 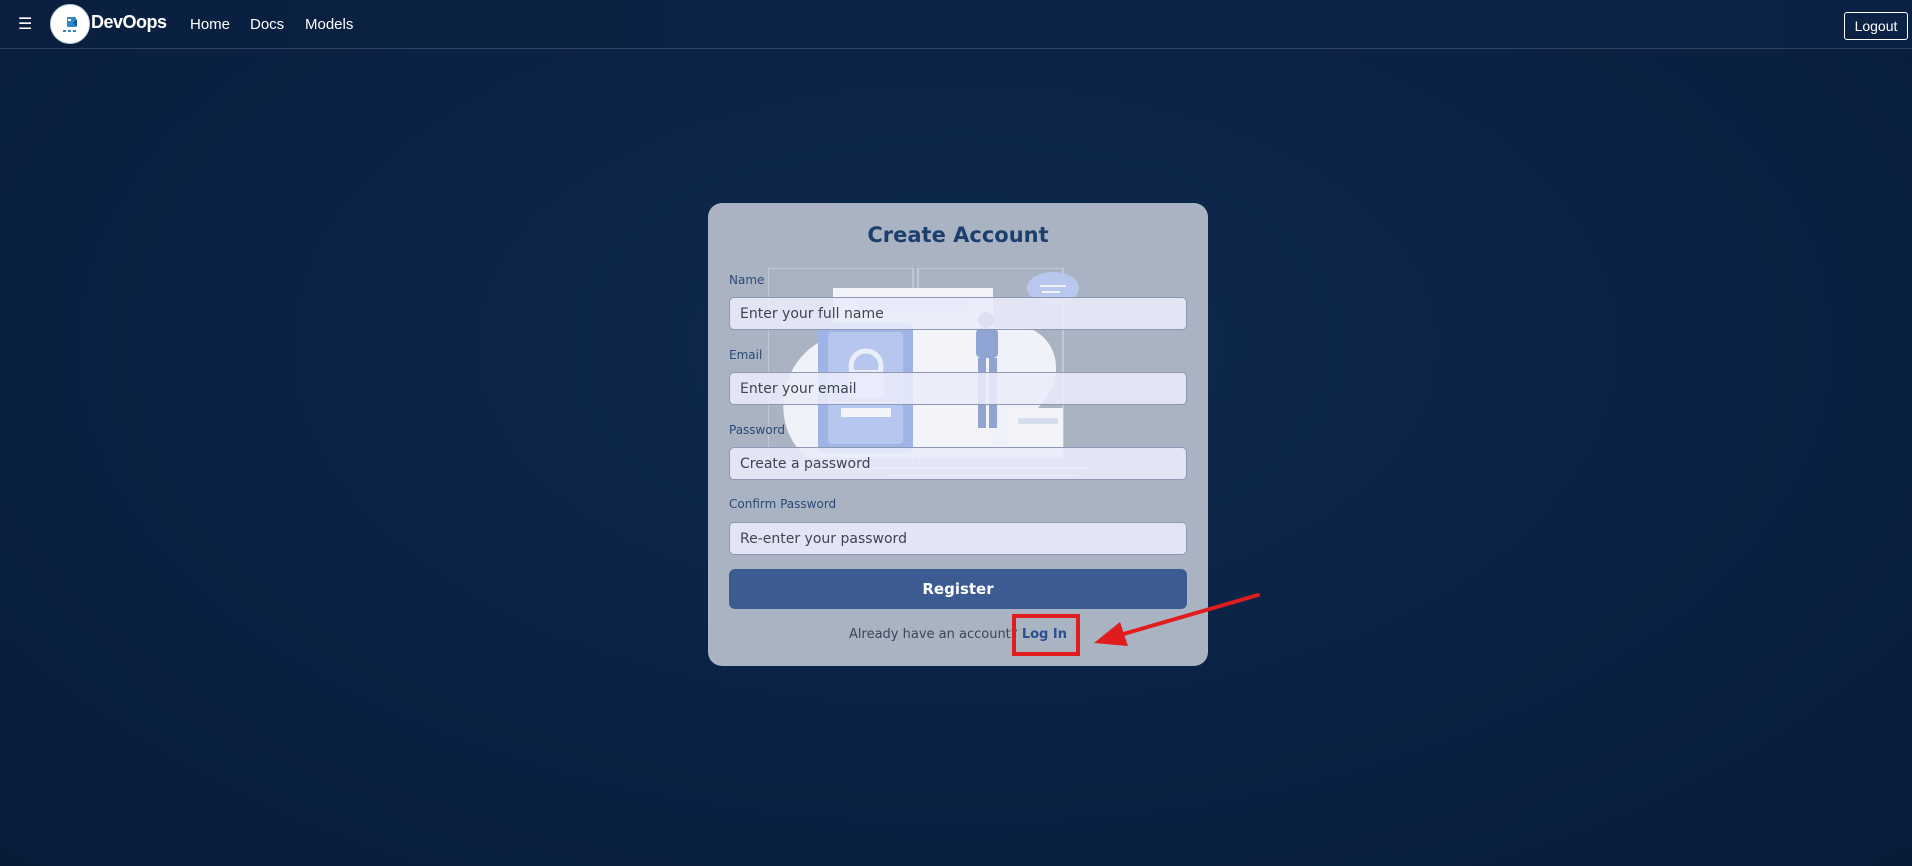 What do you see at coordinates (329, 24) in the screenshot?
I see `nav-link-models: Models` at bounding box center [329, 24].